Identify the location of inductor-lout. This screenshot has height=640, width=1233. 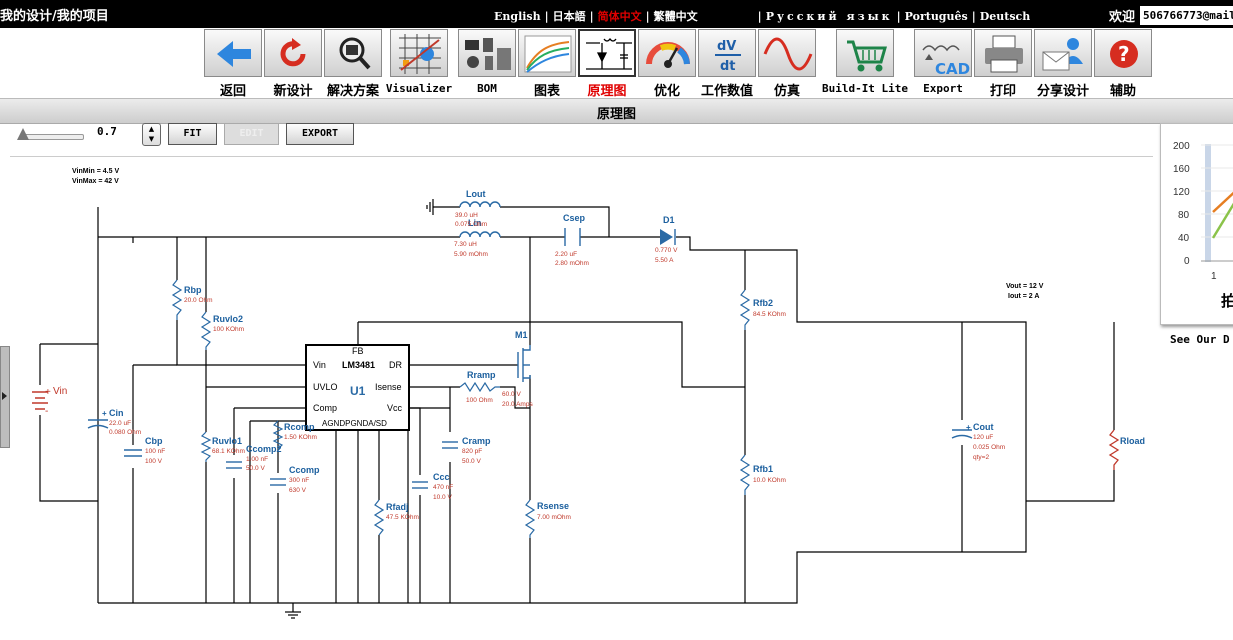
(480, 204).